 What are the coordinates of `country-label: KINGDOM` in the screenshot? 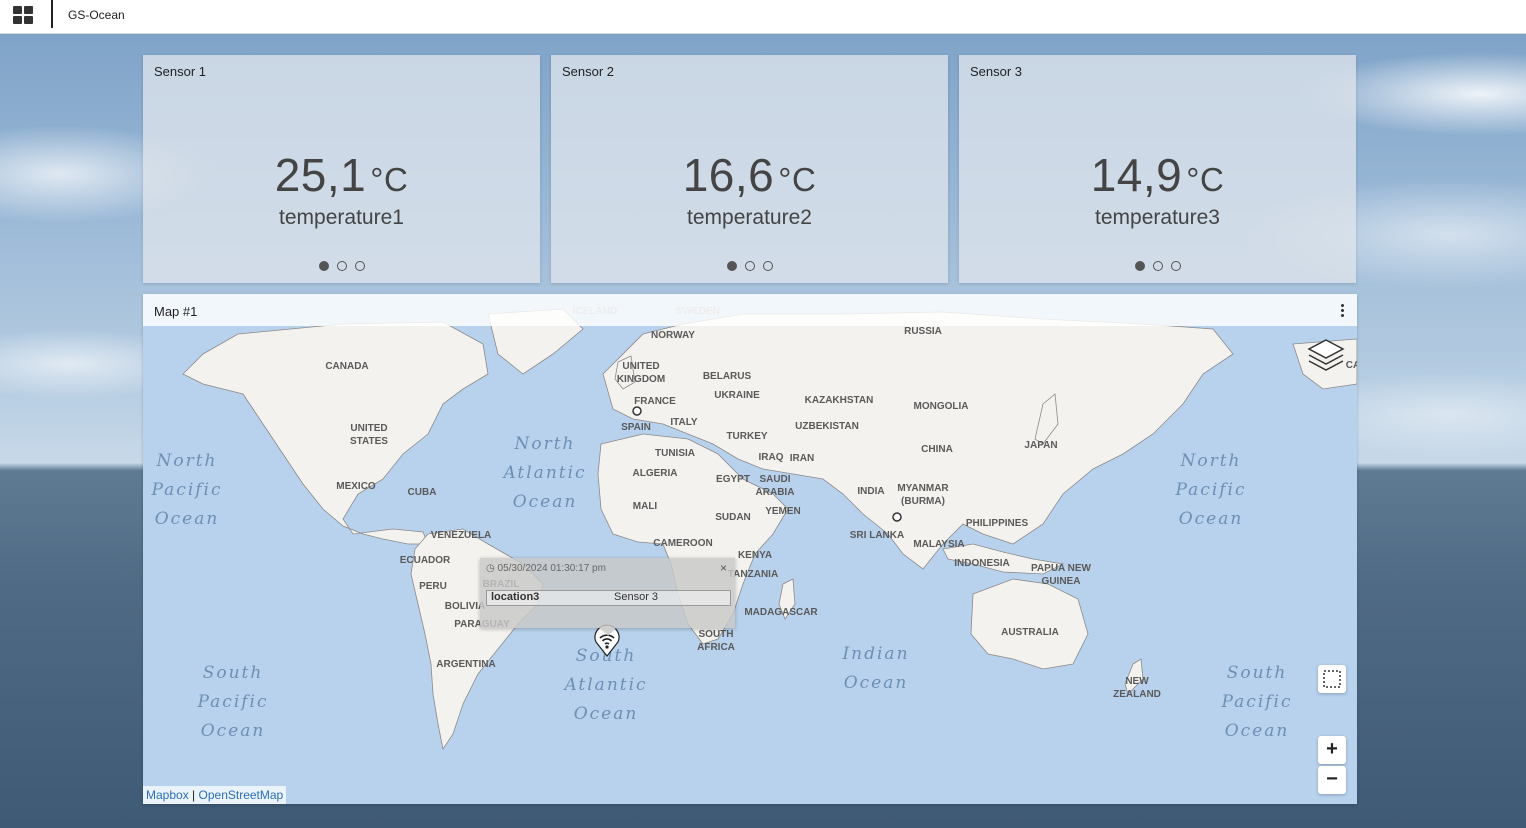 It's located at (641, 379).